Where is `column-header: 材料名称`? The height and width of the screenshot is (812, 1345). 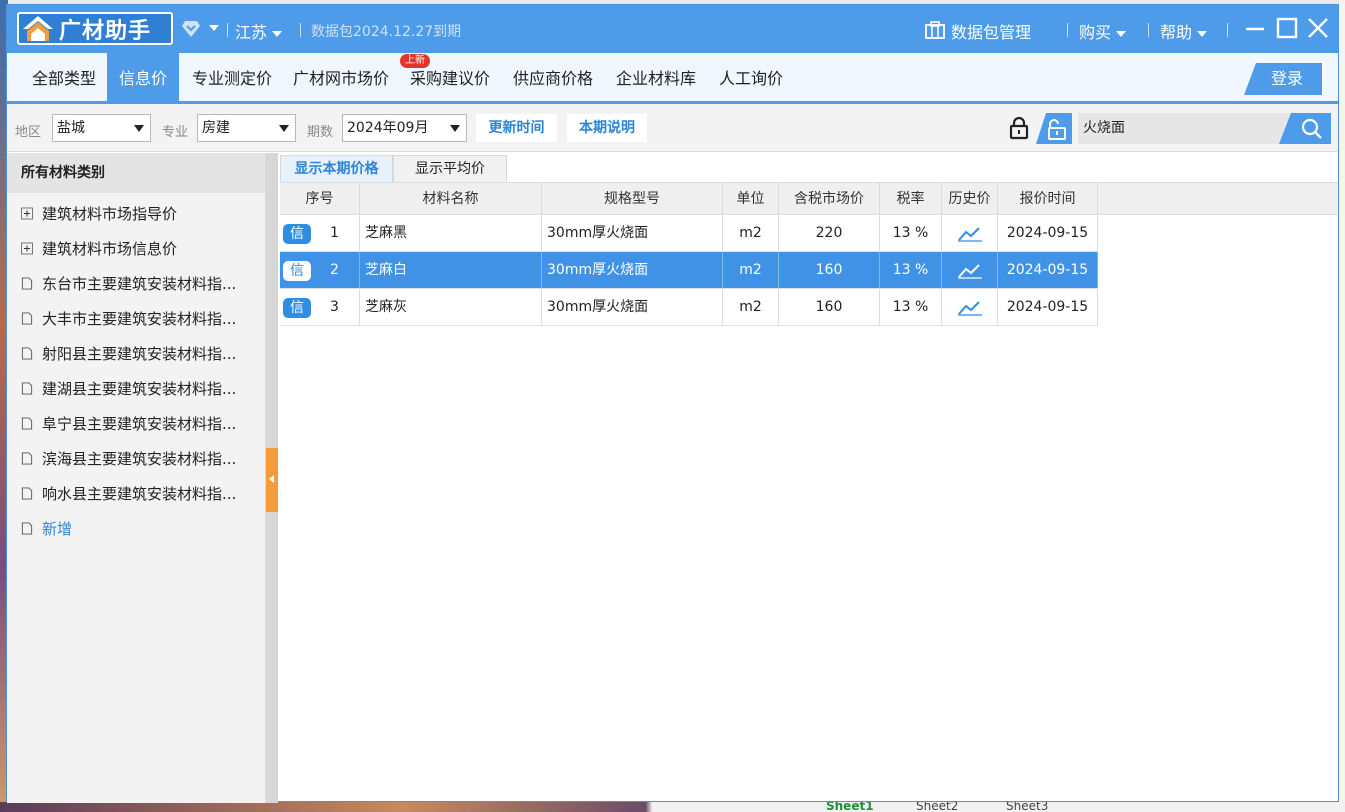
column-header: 材料名称 is located at coordinates (451, 198).